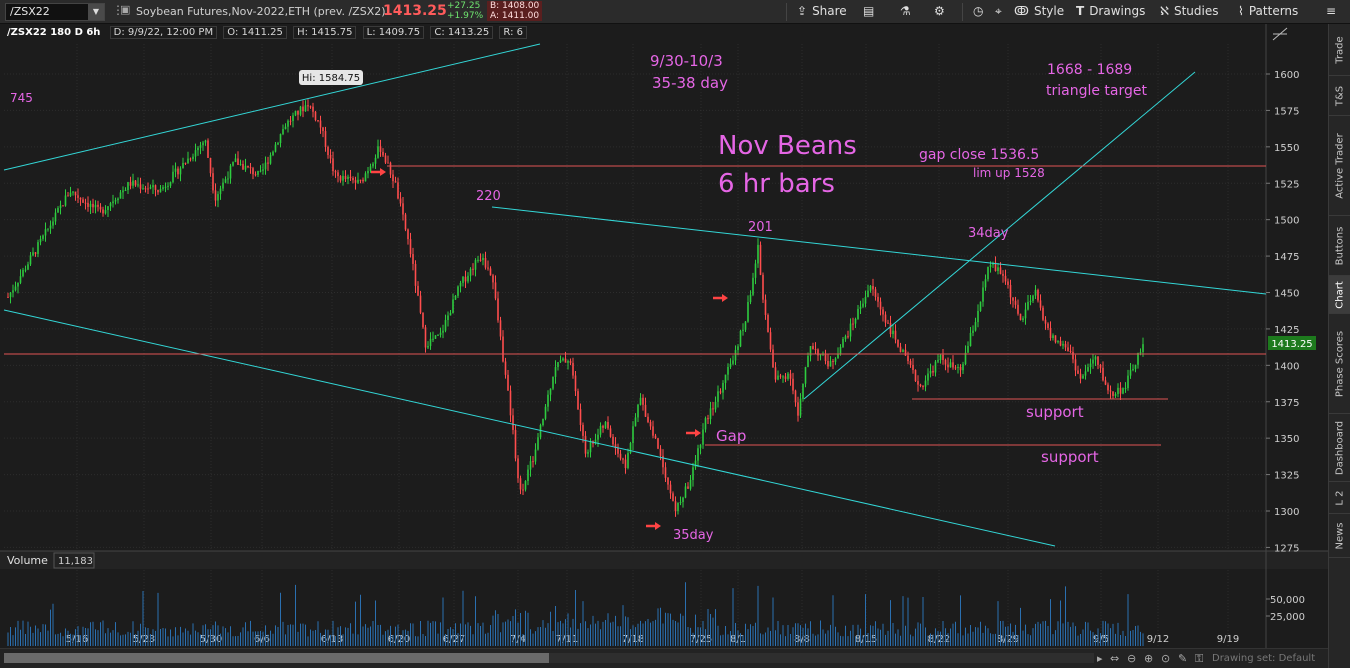 This screenshot has height=668, width=1350. Describe the element at coordinates (1131, 658) in the screenshot. I see `zoom-out-icon: ⊖` at that location.